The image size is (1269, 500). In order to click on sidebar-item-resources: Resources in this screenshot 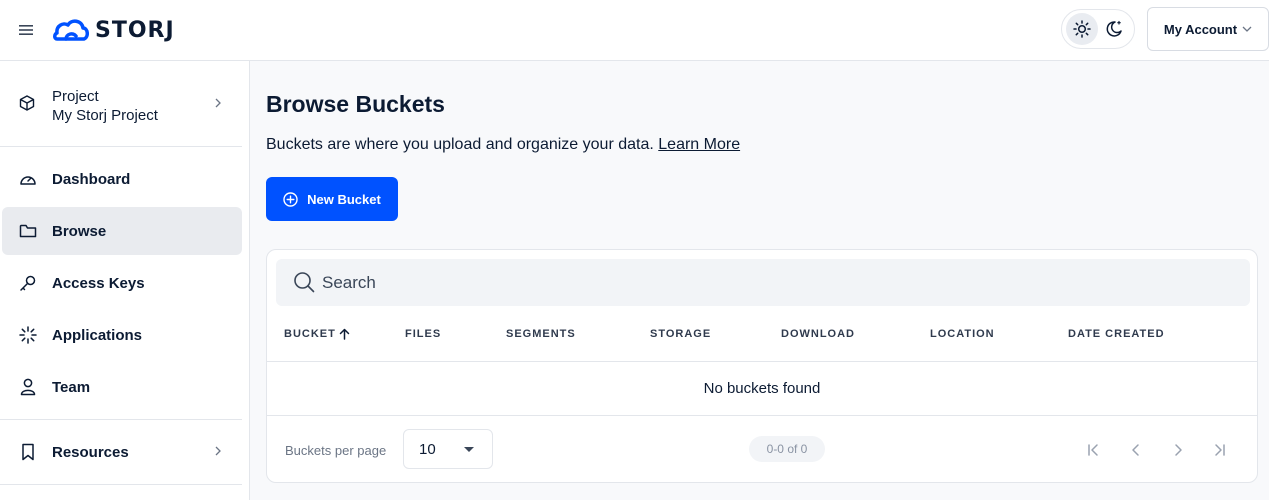, I will do `click(122, 452)`.